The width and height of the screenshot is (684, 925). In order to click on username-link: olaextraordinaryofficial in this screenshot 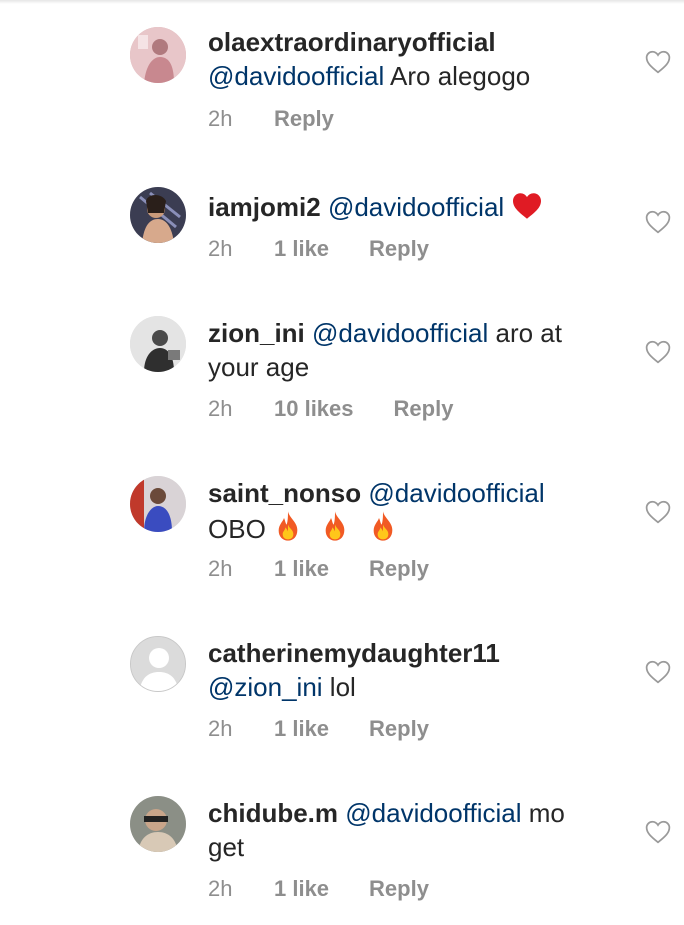, I will do `click(352, 42)`.